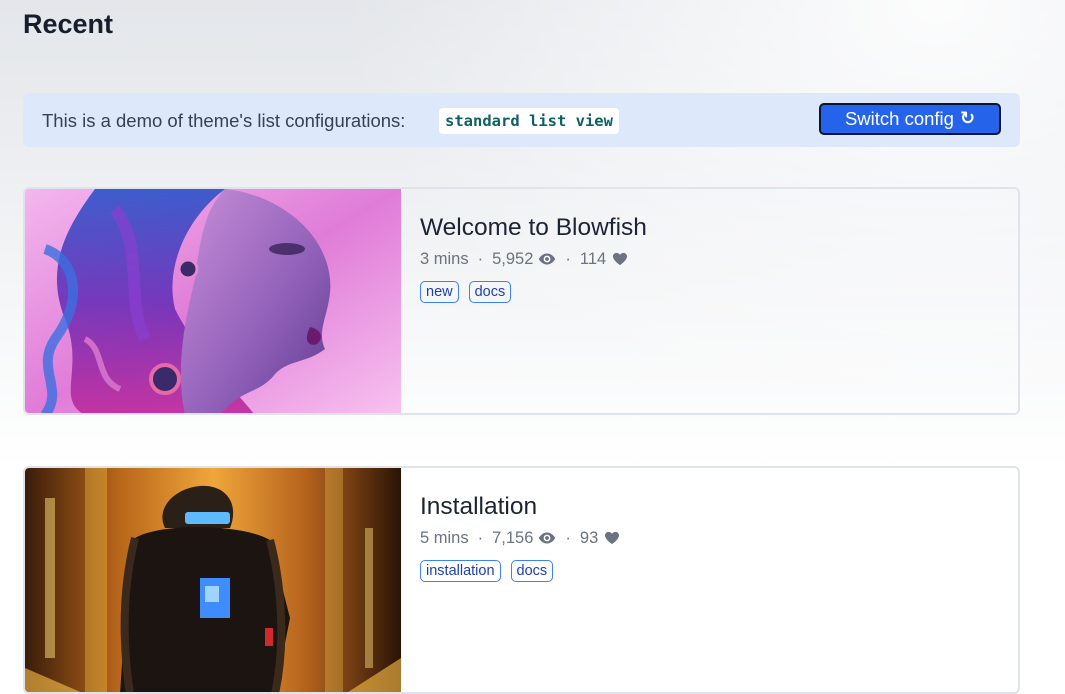 This screenshot has width=1065, height=694. Describe the element at coordinates (899, 118) in the screenshot. I see `switch-config-label: Switch config` at that location.